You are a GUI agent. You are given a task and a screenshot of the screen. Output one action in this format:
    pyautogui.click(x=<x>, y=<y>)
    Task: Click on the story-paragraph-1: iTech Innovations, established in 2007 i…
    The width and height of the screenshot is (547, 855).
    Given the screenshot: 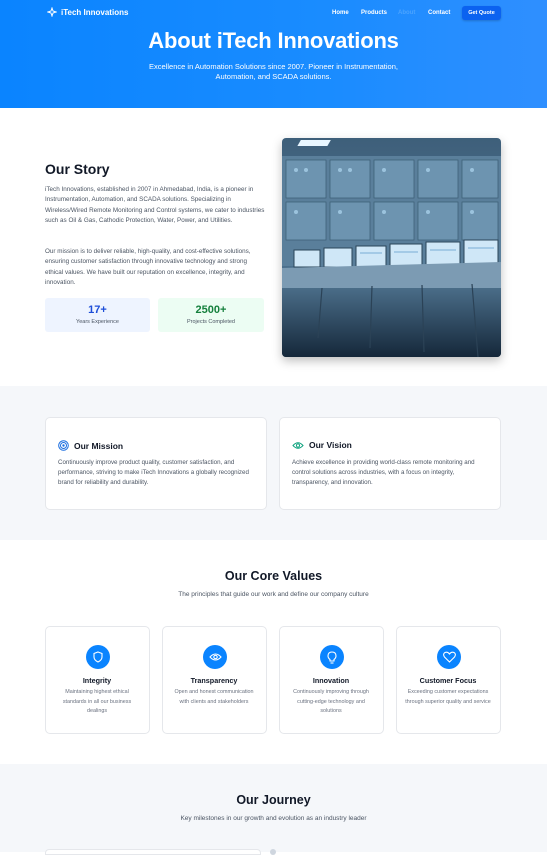 What is the action you would take?
    pyautogui.click(x=155, y=205)
    